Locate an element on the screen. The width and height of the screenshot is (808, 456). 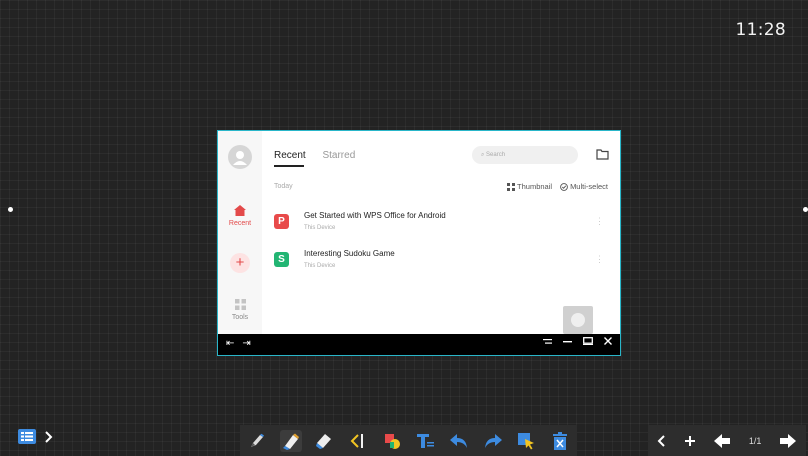
avatar is located at coordinates (240, 157).